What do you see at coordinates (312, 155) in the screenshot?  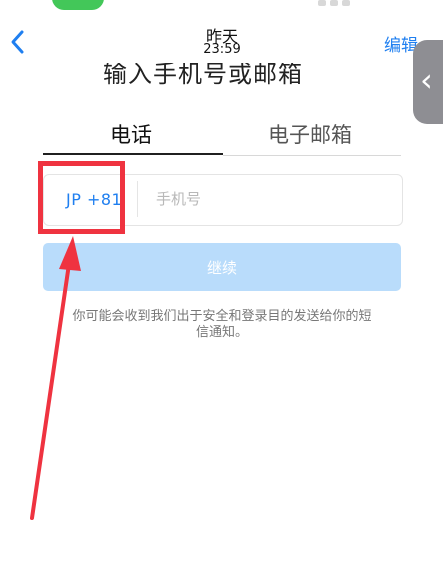 I see `tab-divider-line` at bounding box center [312, 155].